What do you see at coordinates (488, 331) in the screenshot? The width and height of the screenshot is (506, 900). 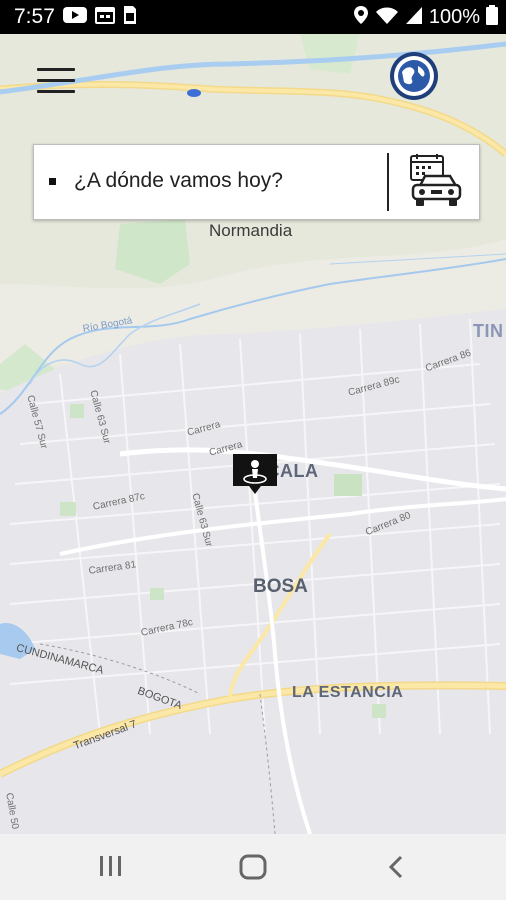 I see `label-tin: TIN` at bounding box center [488, 331].